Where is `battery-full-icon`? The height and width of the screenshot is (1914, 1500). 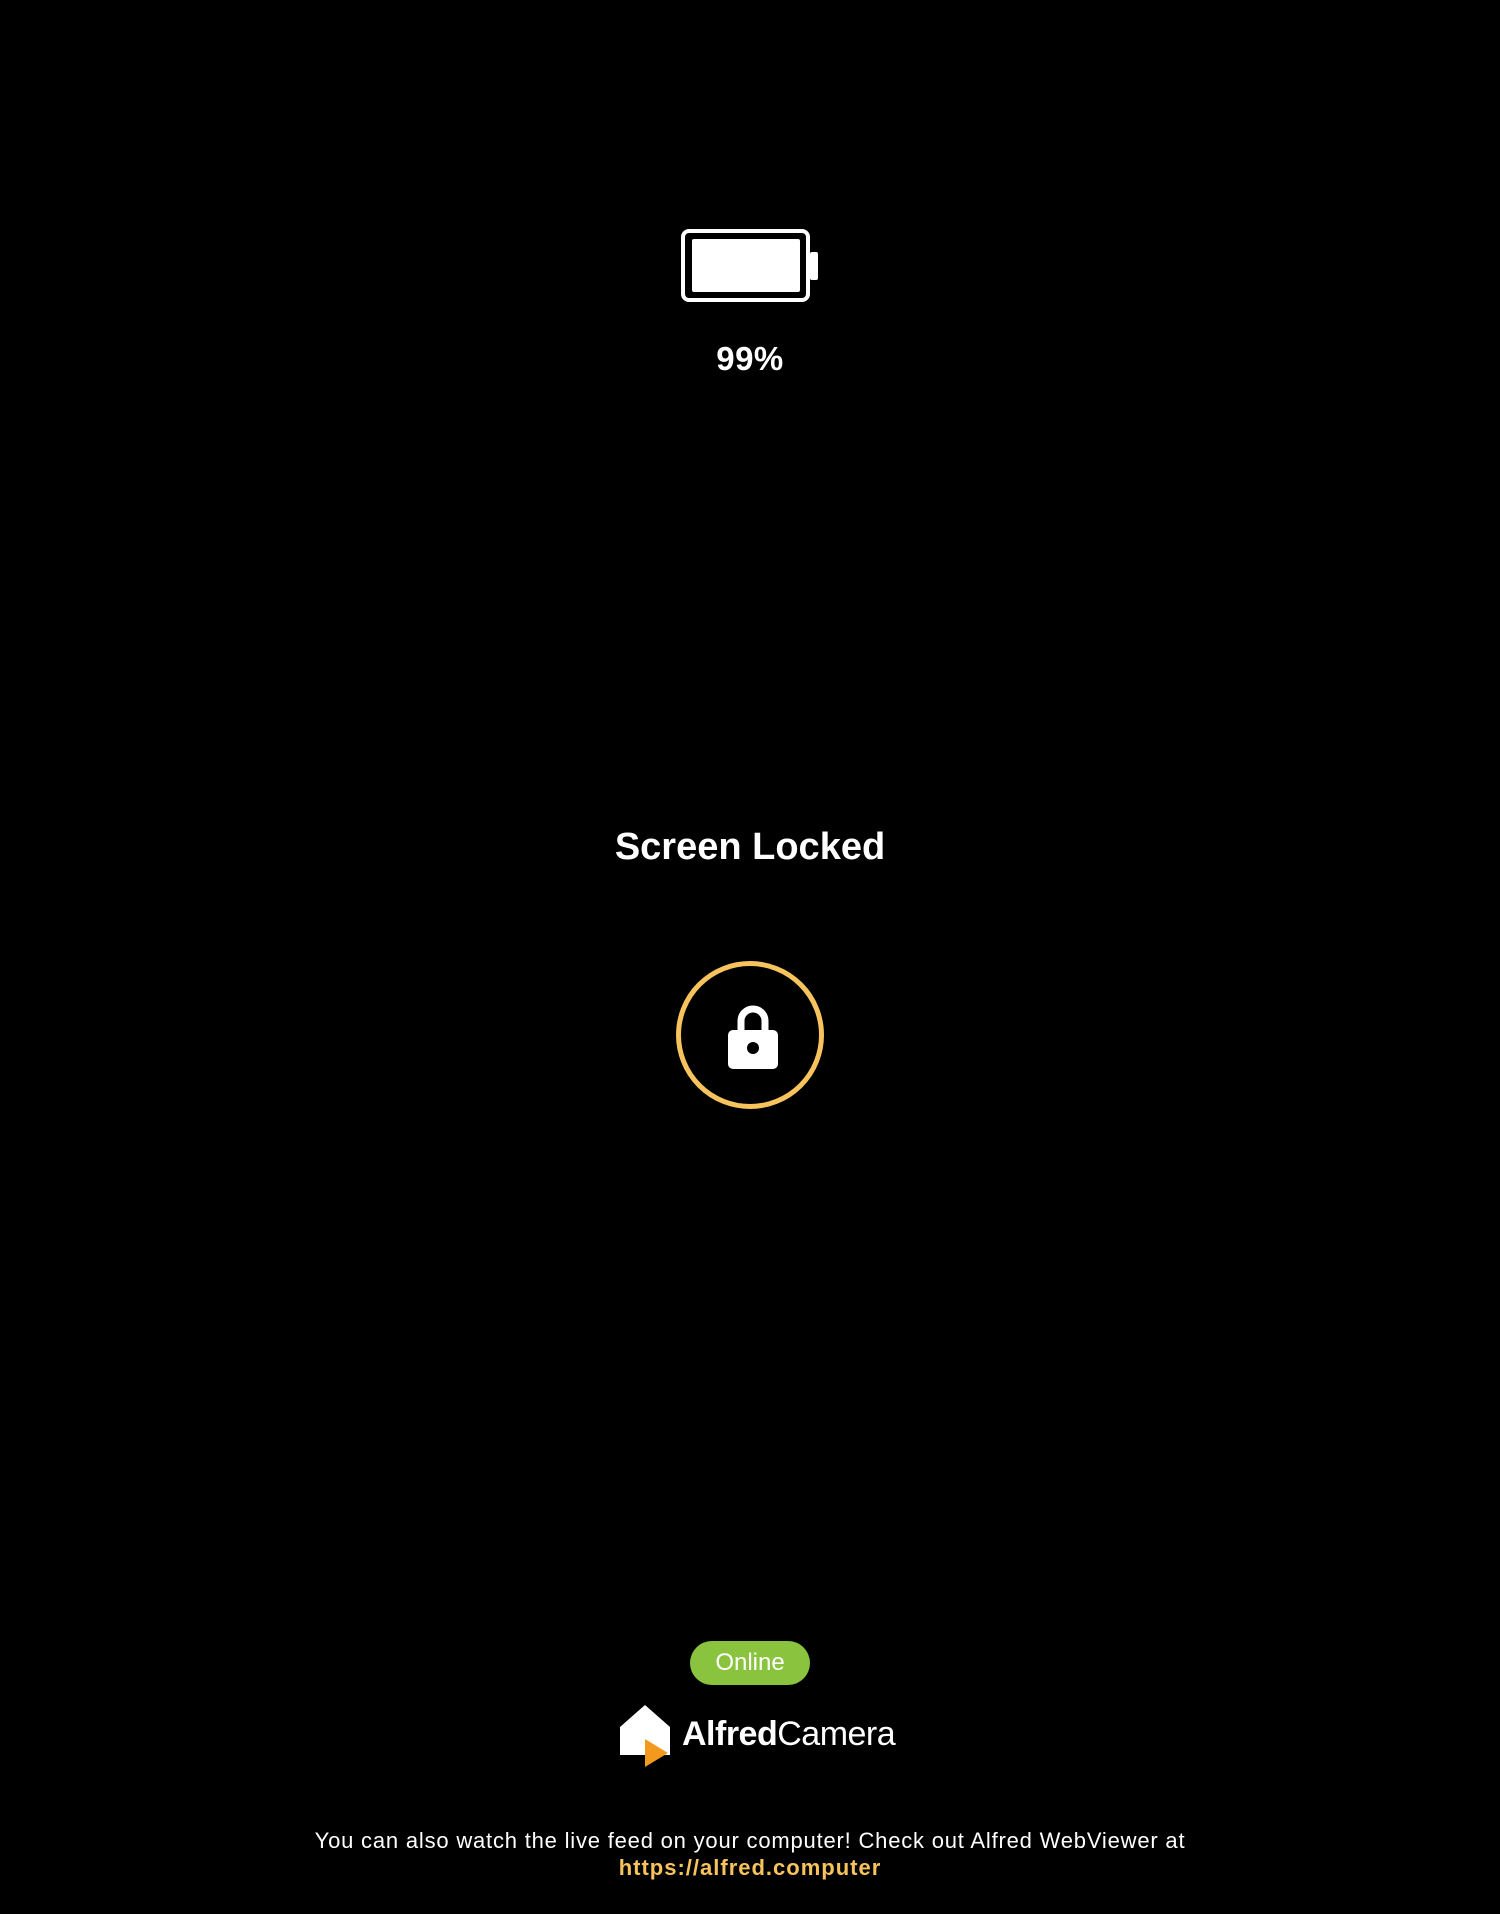
battery-full-icon is located at coordinates (749, 265).